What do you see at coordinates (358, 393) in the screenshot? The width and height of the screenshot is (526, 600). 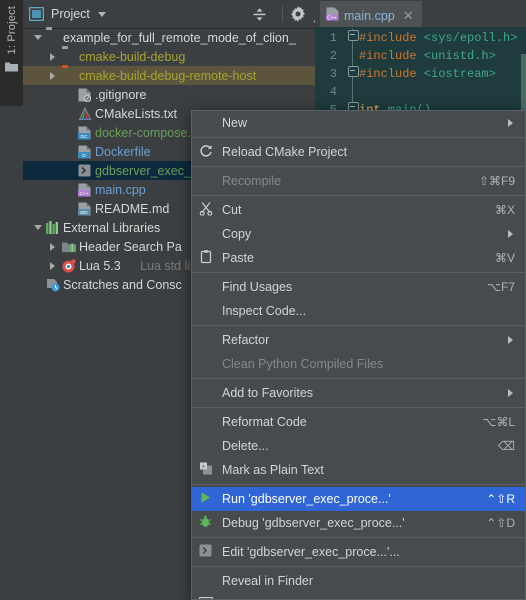 I see `menu-item: Add to Favorites` at bounding box center [358, 393].